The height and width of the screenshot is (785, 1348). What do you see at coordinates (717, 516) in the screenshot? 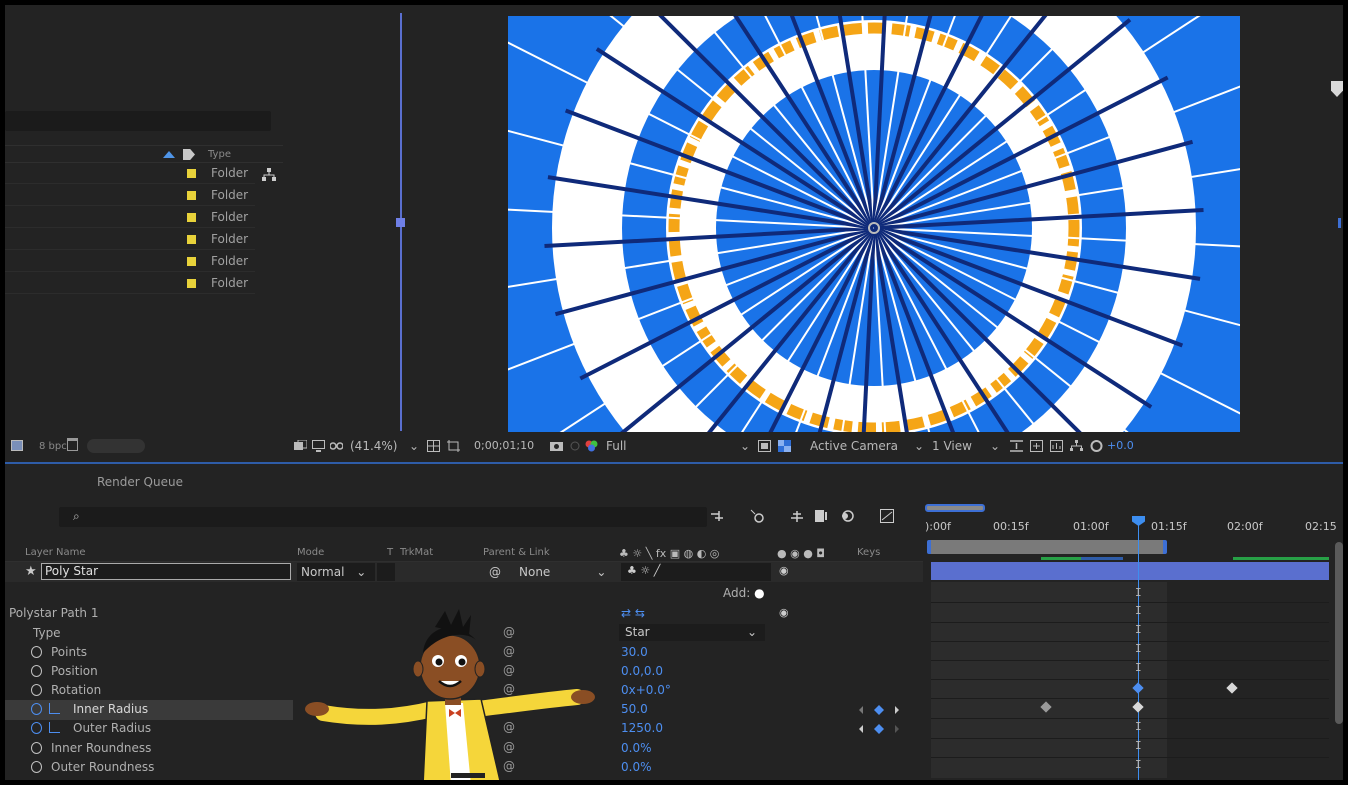
I see `comp-mini-flowchart-icon` at bounding box center [717, 516].